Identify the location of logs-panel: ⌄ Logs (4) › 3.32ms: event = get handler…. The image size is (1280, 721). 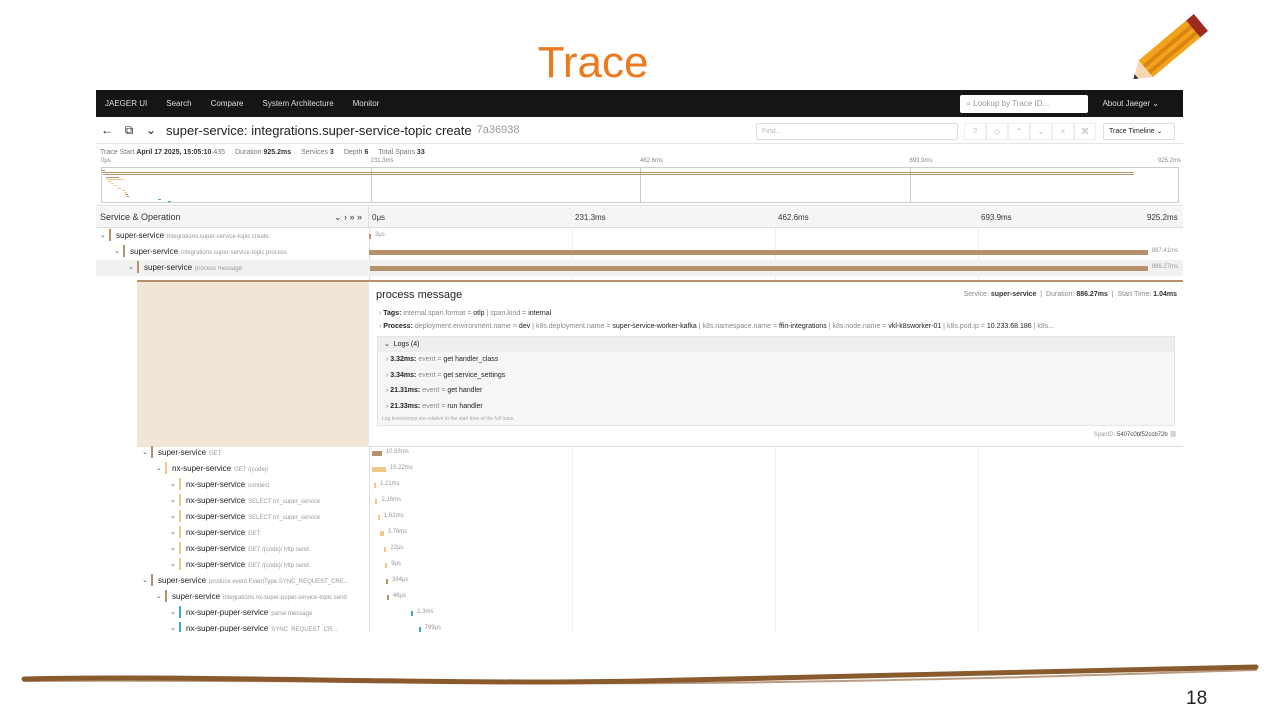
(776, 381).